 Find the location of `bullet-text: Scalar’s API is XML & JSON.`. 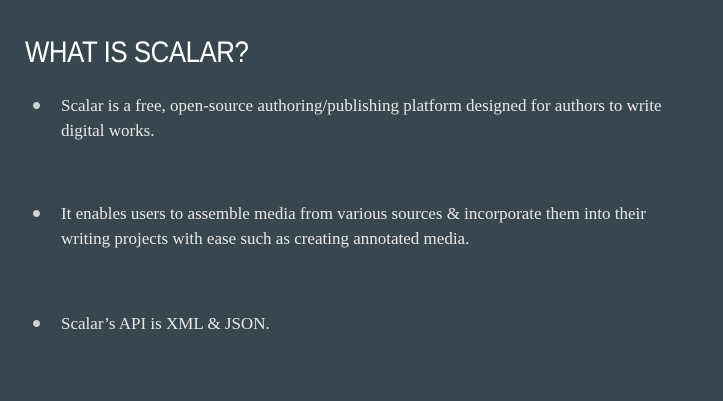

bullet-text: Scalar’s API is XML & JSON. is located at coordinates (165, 323).